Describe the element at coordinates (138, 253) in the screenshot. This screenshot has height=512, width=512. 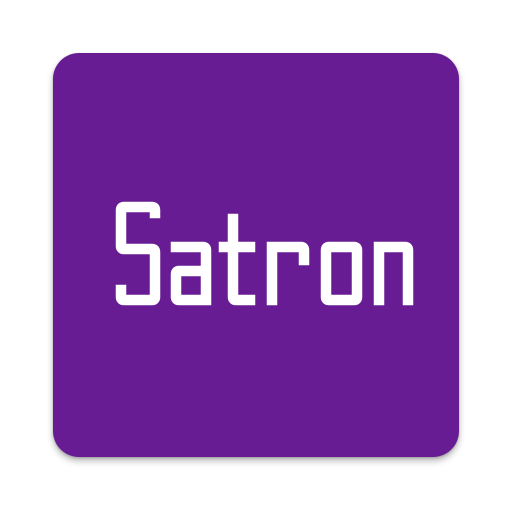
I see `glyph-s` at that location.